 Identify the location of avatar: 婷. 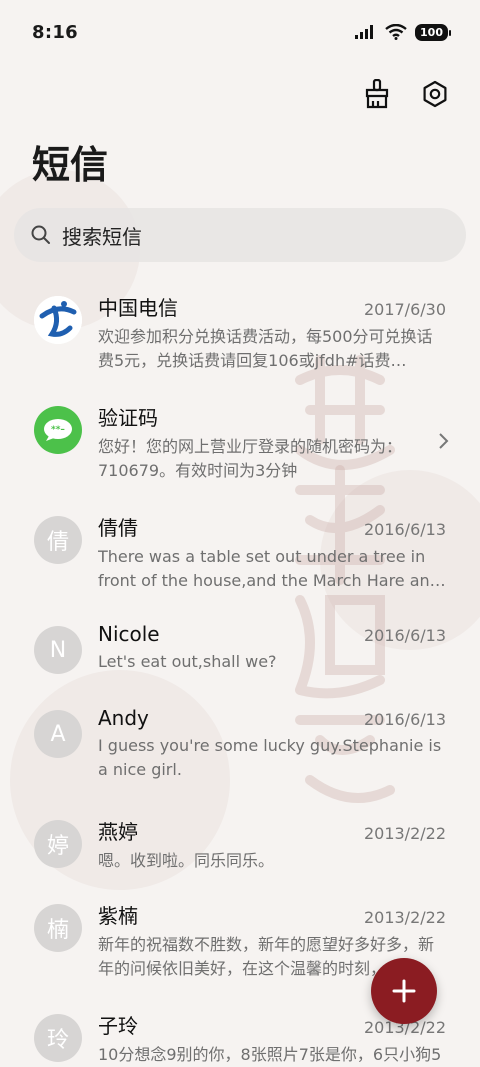
(58, 844).